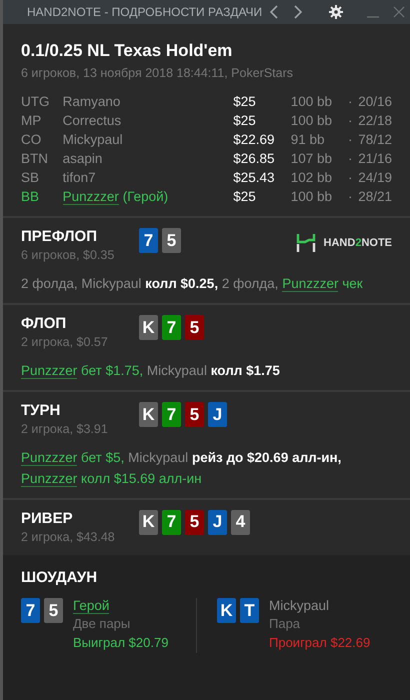 The width and height of the screenshot is (410, 700). Describe the element at coordinates (59, 237) in the screenshot. I see `street-name: ПРЕФЛОП` at that location.